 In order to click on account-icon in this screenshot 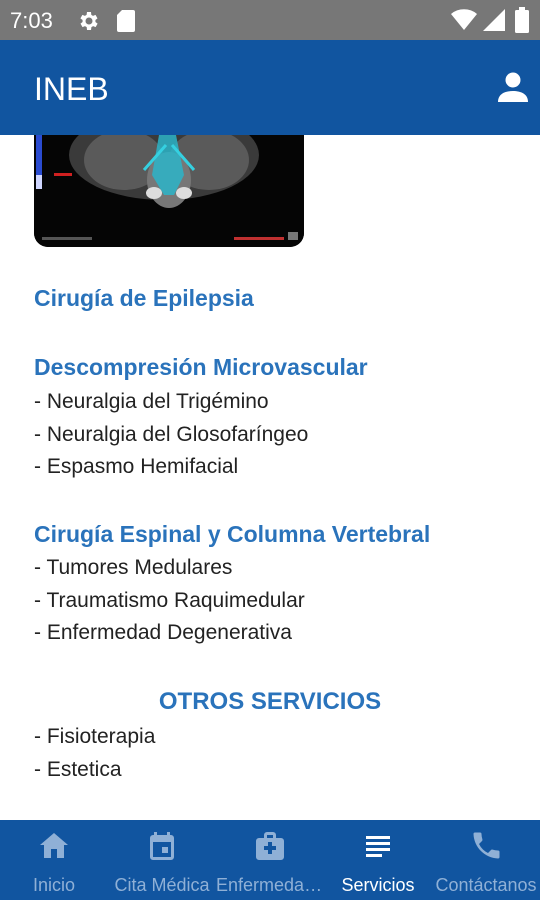, I will do `click(513, 87)`.